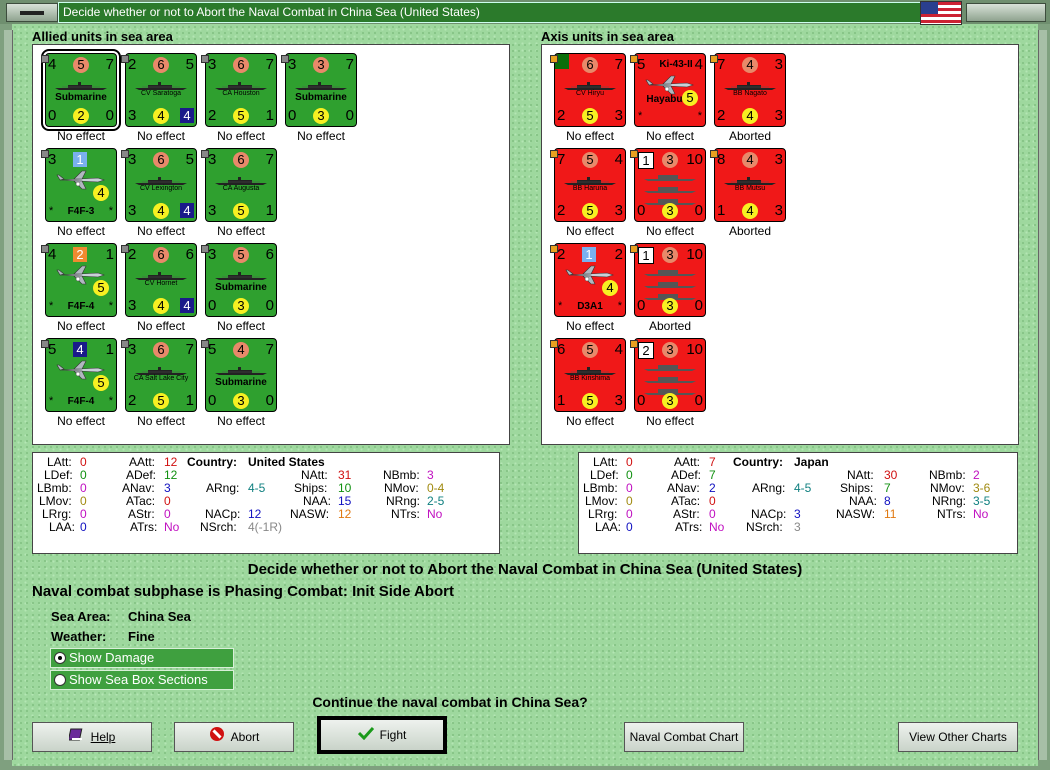  I want to click on axis-unit: 10 1 3 0 3 0 No effect, so click(670, 195).